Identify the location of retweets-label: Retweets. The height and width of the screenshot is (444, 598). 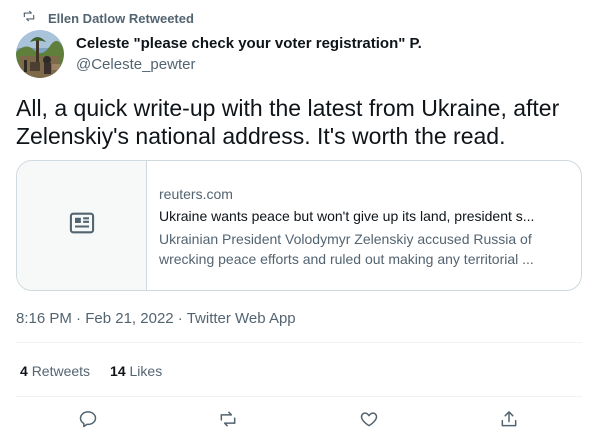
(61, 371).